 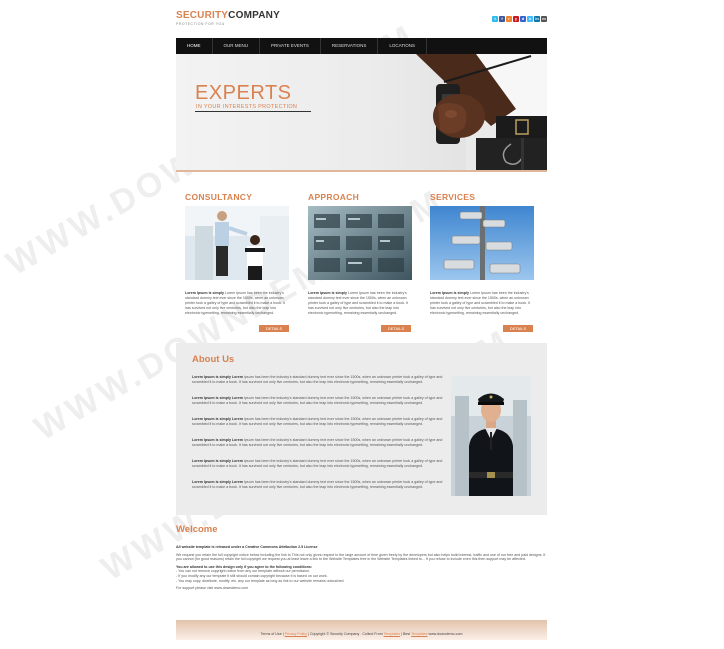 I want to click on welcome-title: Welcome, so click(x=197, y=529).